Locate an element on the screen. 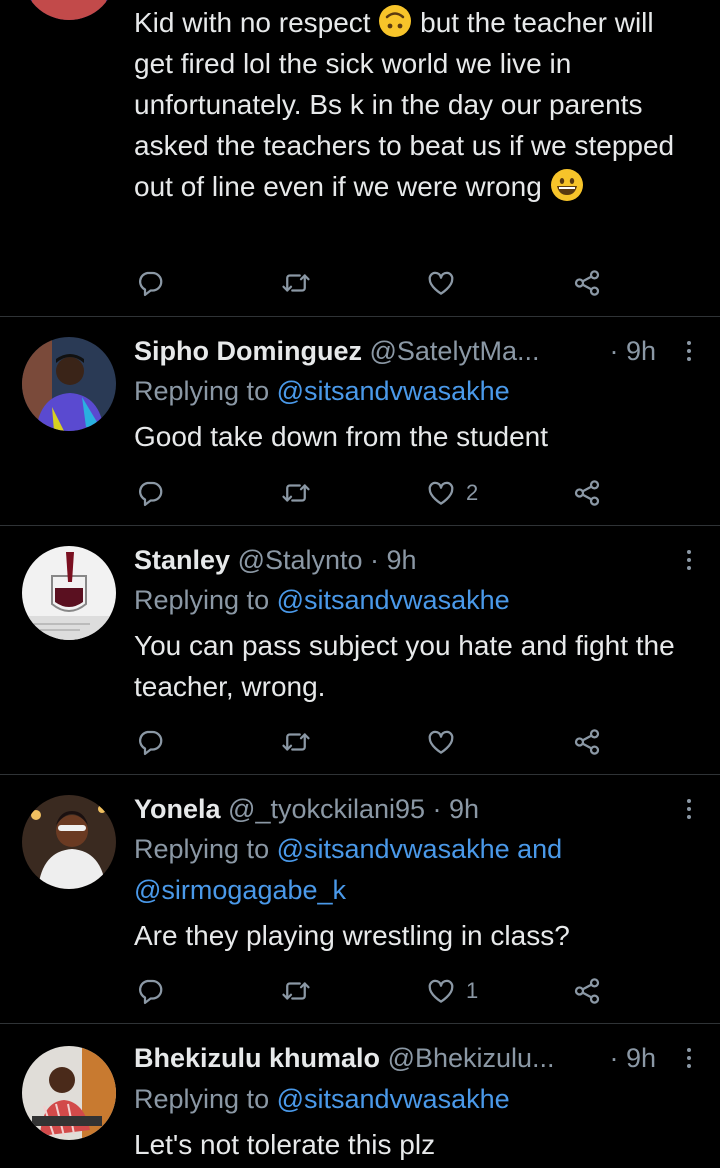 Image resolution: width=720 pixels, height=1168 pixels. user-handle: @Stalynto · 9h is located at coordinates (327, 560).